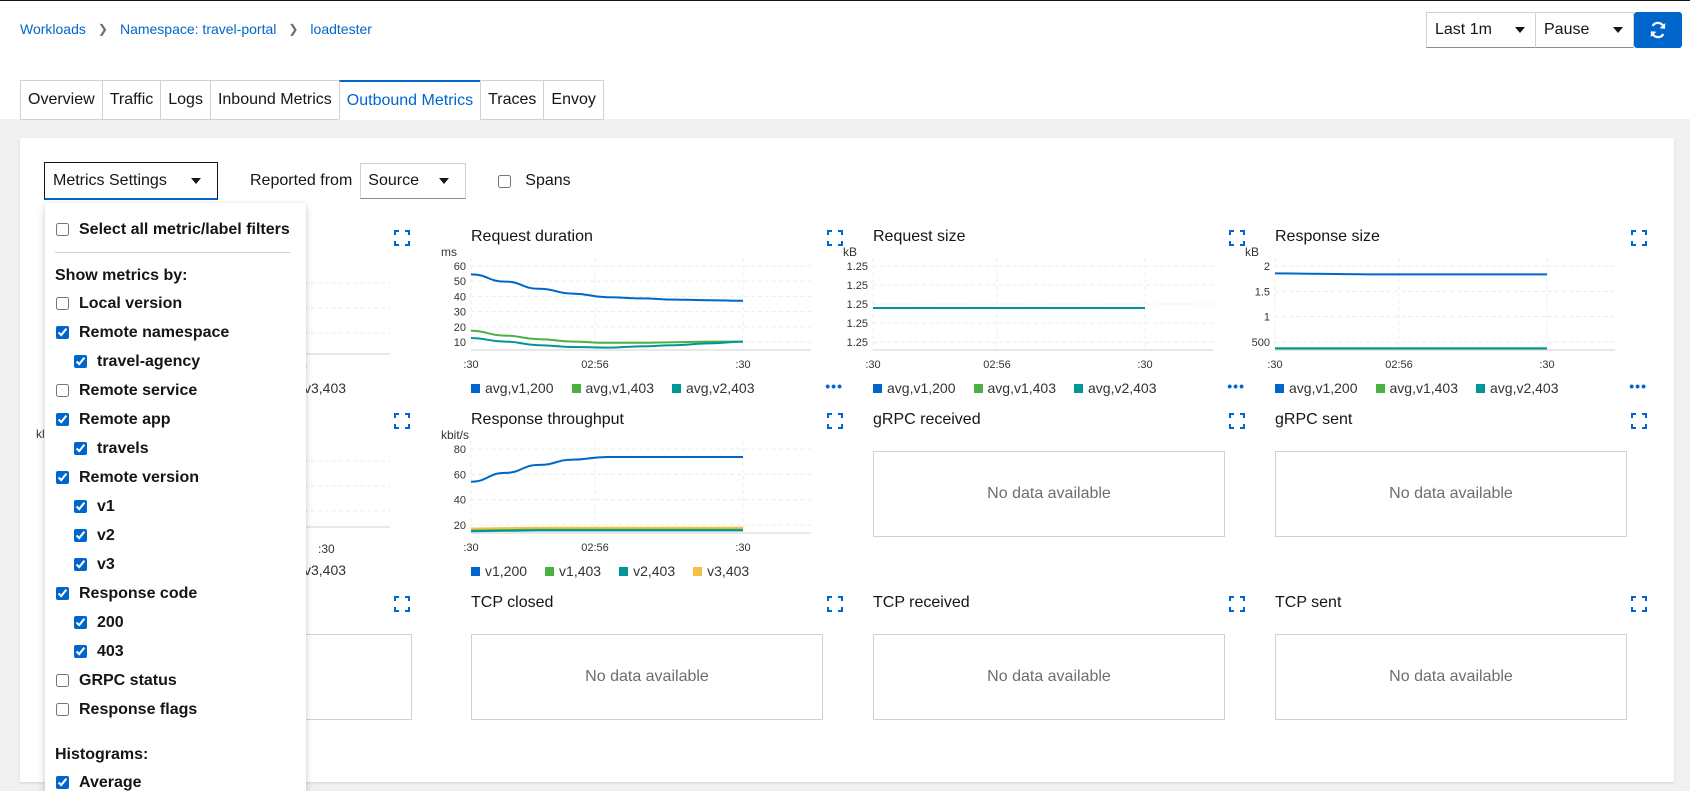  What do you see at coordinates (460, 501) in the screenshot?
I see `y-tick-label: 40` at bounding box center [460, 501].